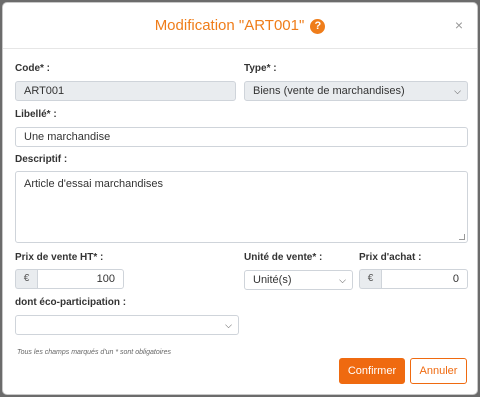 This screenshot has width=480, height=397. I want to click on prix-vente-label: Prix de vente HT* :, so click(59, 257).